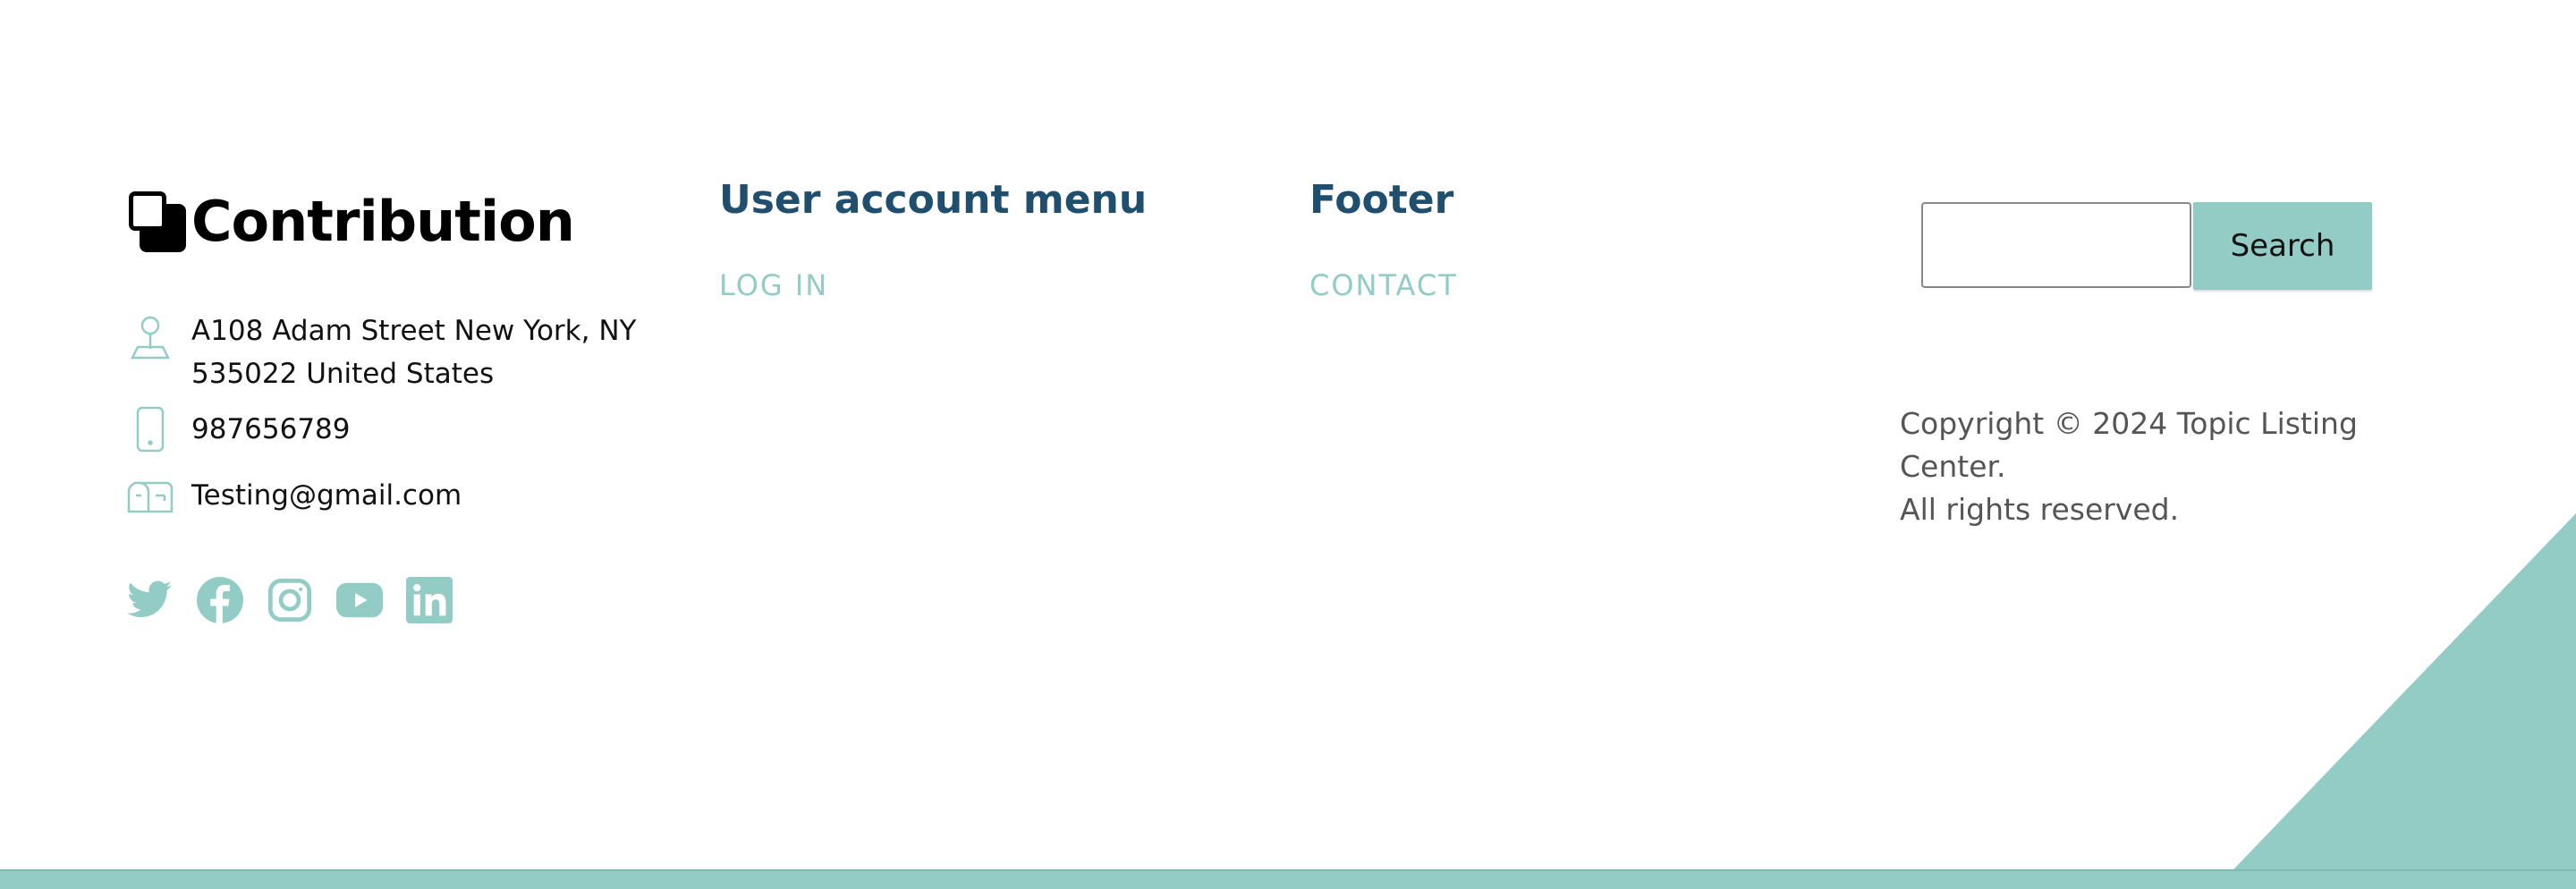  I want to click on search-button: Search, so click(2282, 246).